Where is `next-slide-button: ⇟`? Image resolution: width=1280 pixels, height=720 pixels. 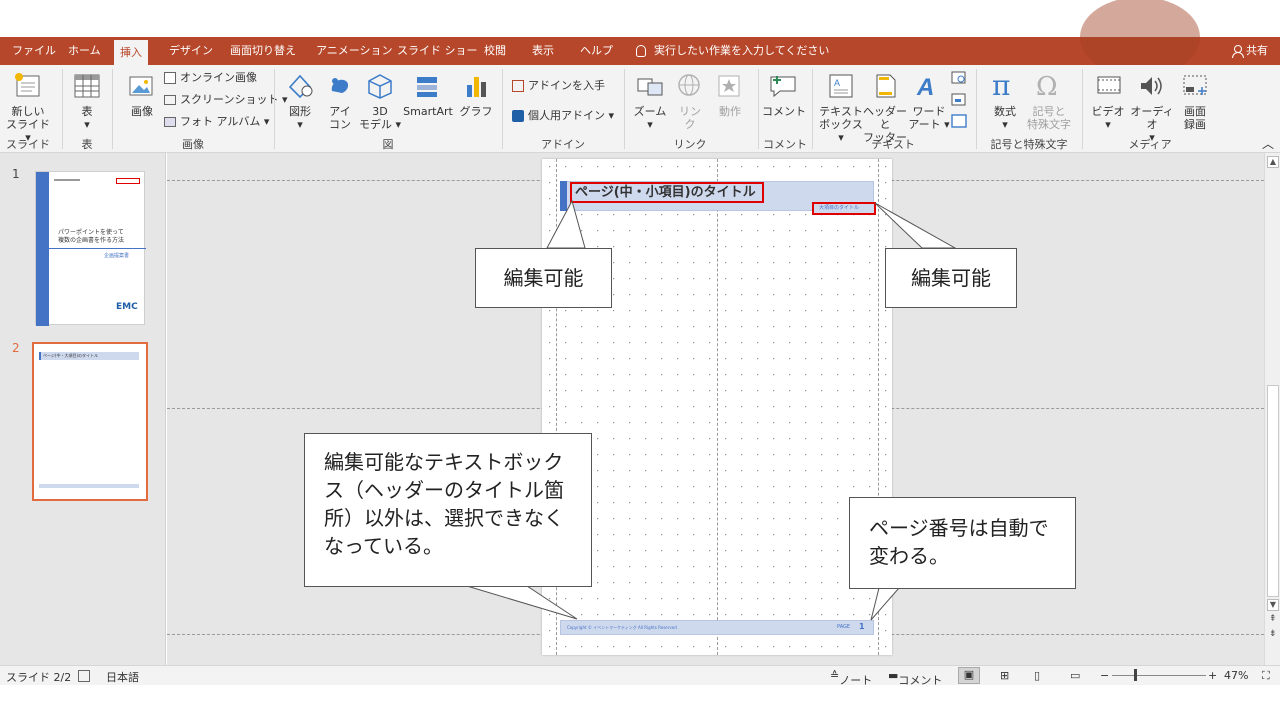 next-slide-button: ⇟ is located at coordinates (1273, 634).